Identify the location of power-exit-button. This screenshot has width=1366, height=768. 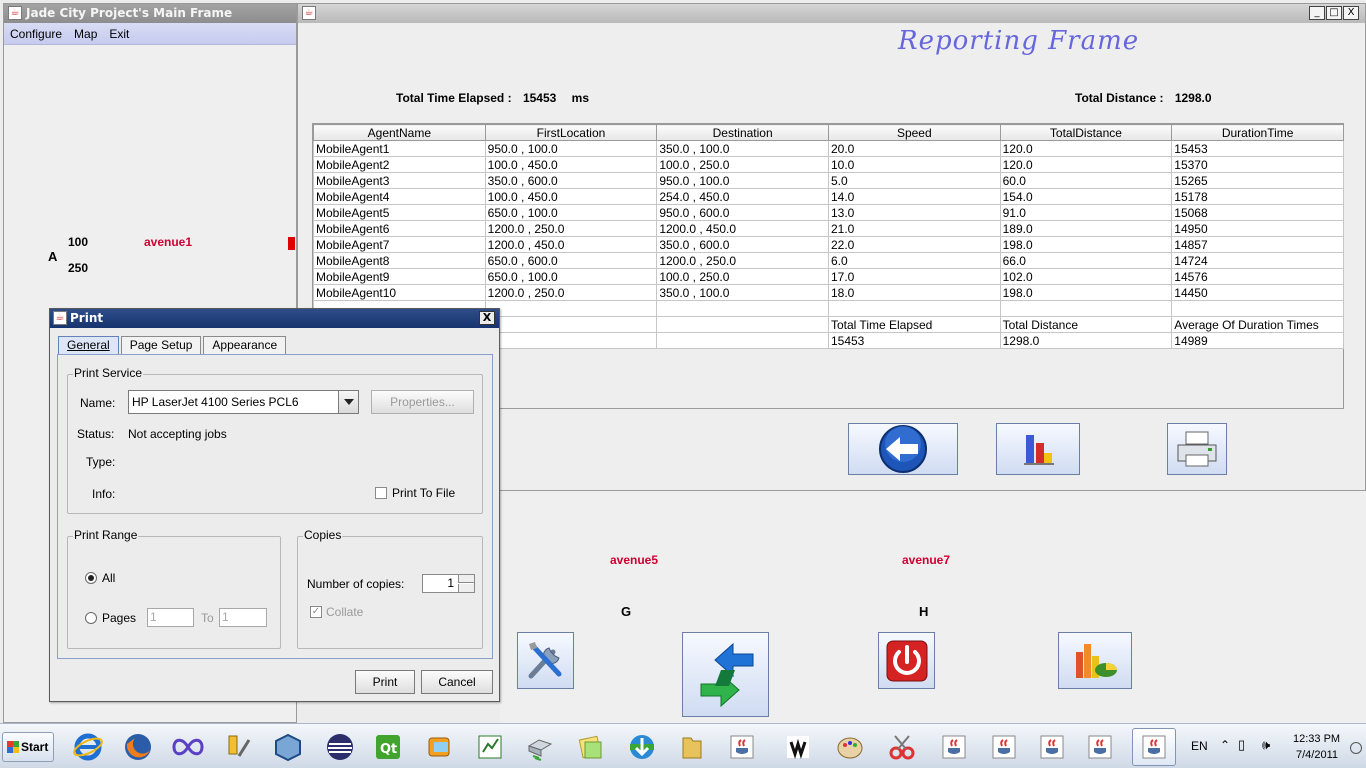
(906, 660).